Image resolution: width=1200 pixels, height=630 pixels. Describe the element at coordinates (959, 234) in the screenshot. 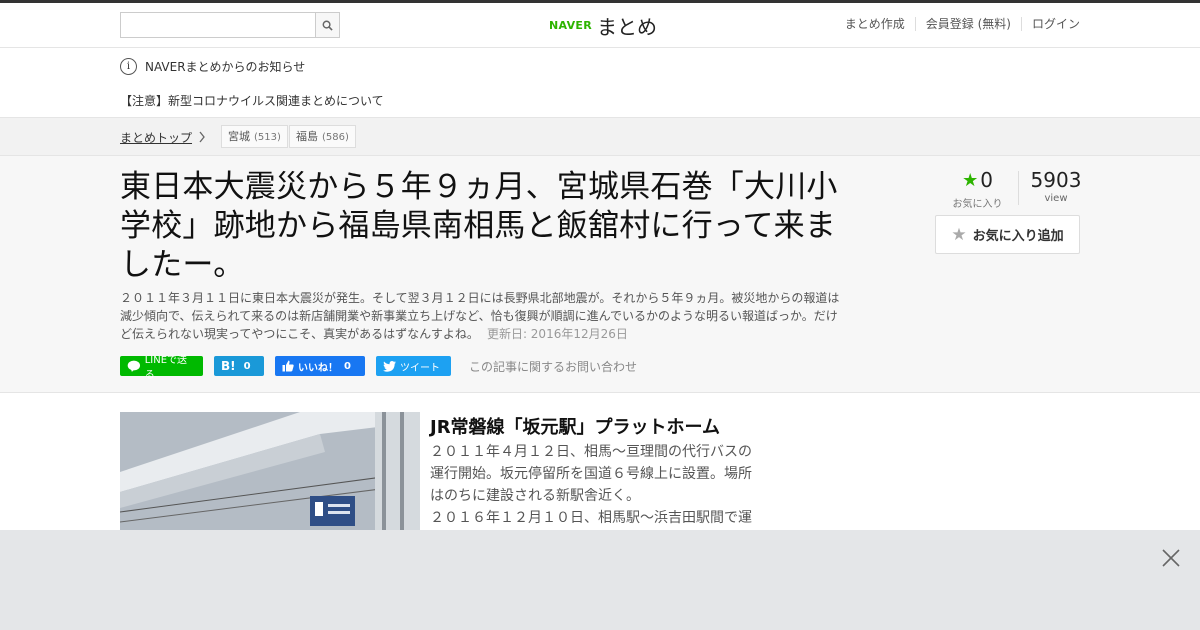

I see `star-outline-icon: ★` at that location.